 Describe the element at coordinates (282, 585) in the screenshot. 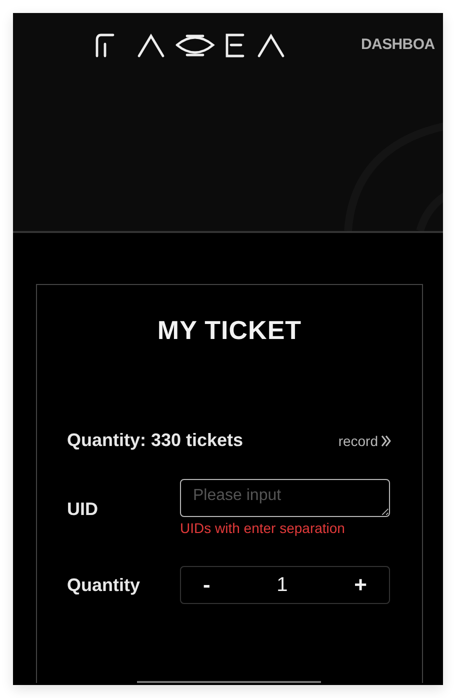

I see `quantity-value: 1` at that location.